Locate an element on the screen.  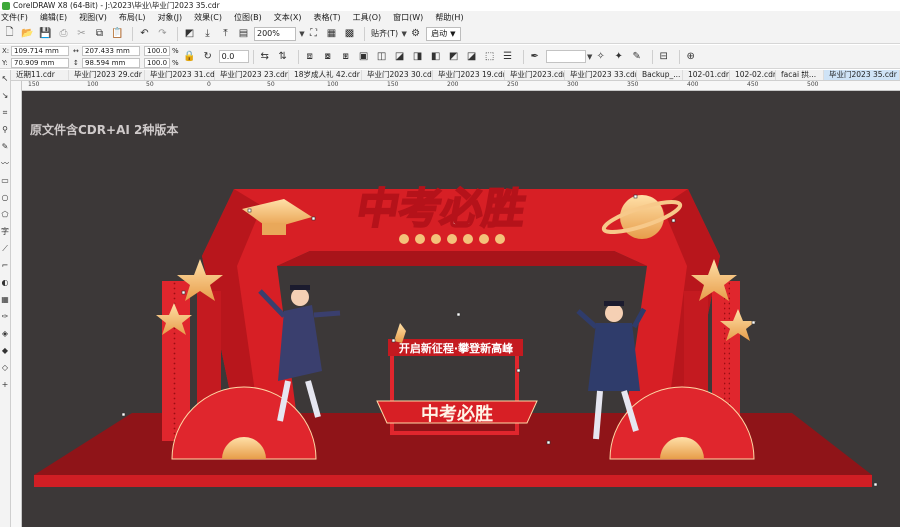
trim-icon: ◪ is located at coordinates (400, 57).